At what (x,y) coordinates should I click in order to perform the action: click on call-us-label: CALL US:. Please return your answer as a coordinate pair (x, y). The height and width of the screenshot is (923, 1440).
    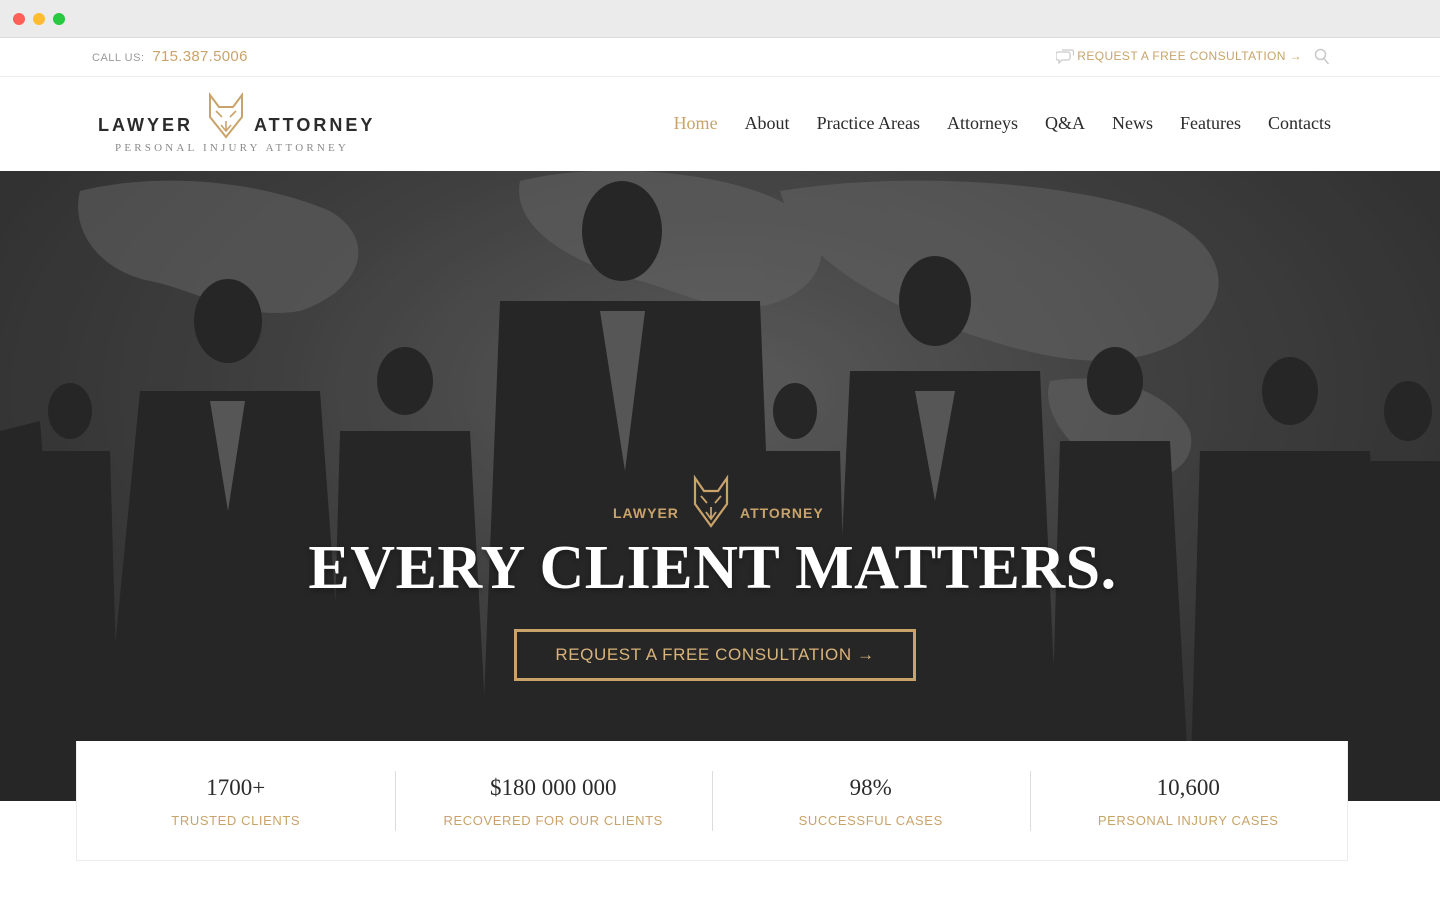
    Looking at the image, I should click on (118, 58).